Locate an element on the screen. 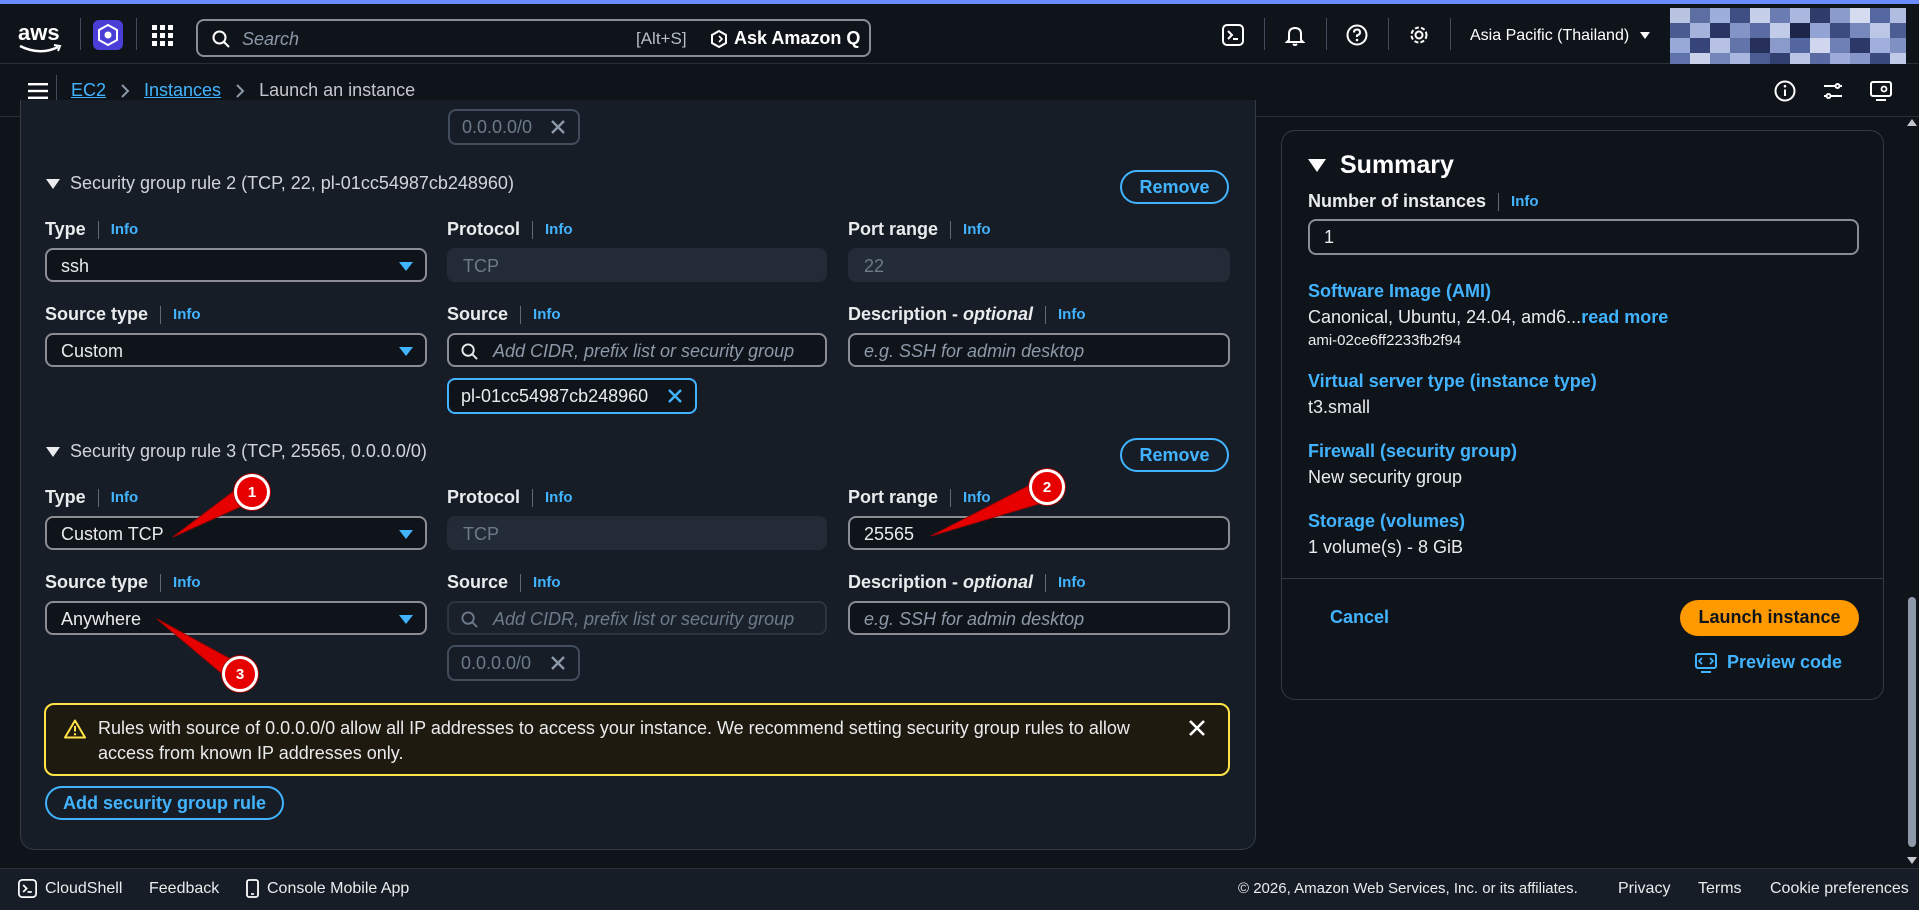 This screenshot has width=1919, height=910. rule3-description-input: e.g. SSH for admin desktop is located at coordinates (1039, 618).